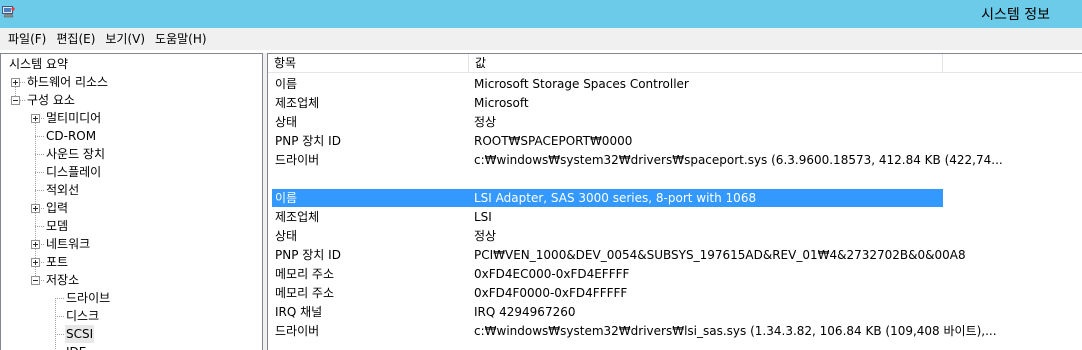 The image size is (1082, 350). What do you see at coordinates (8, 12) in the screenshot?
I see `system-information-icon` at bounding box center [8, 12].